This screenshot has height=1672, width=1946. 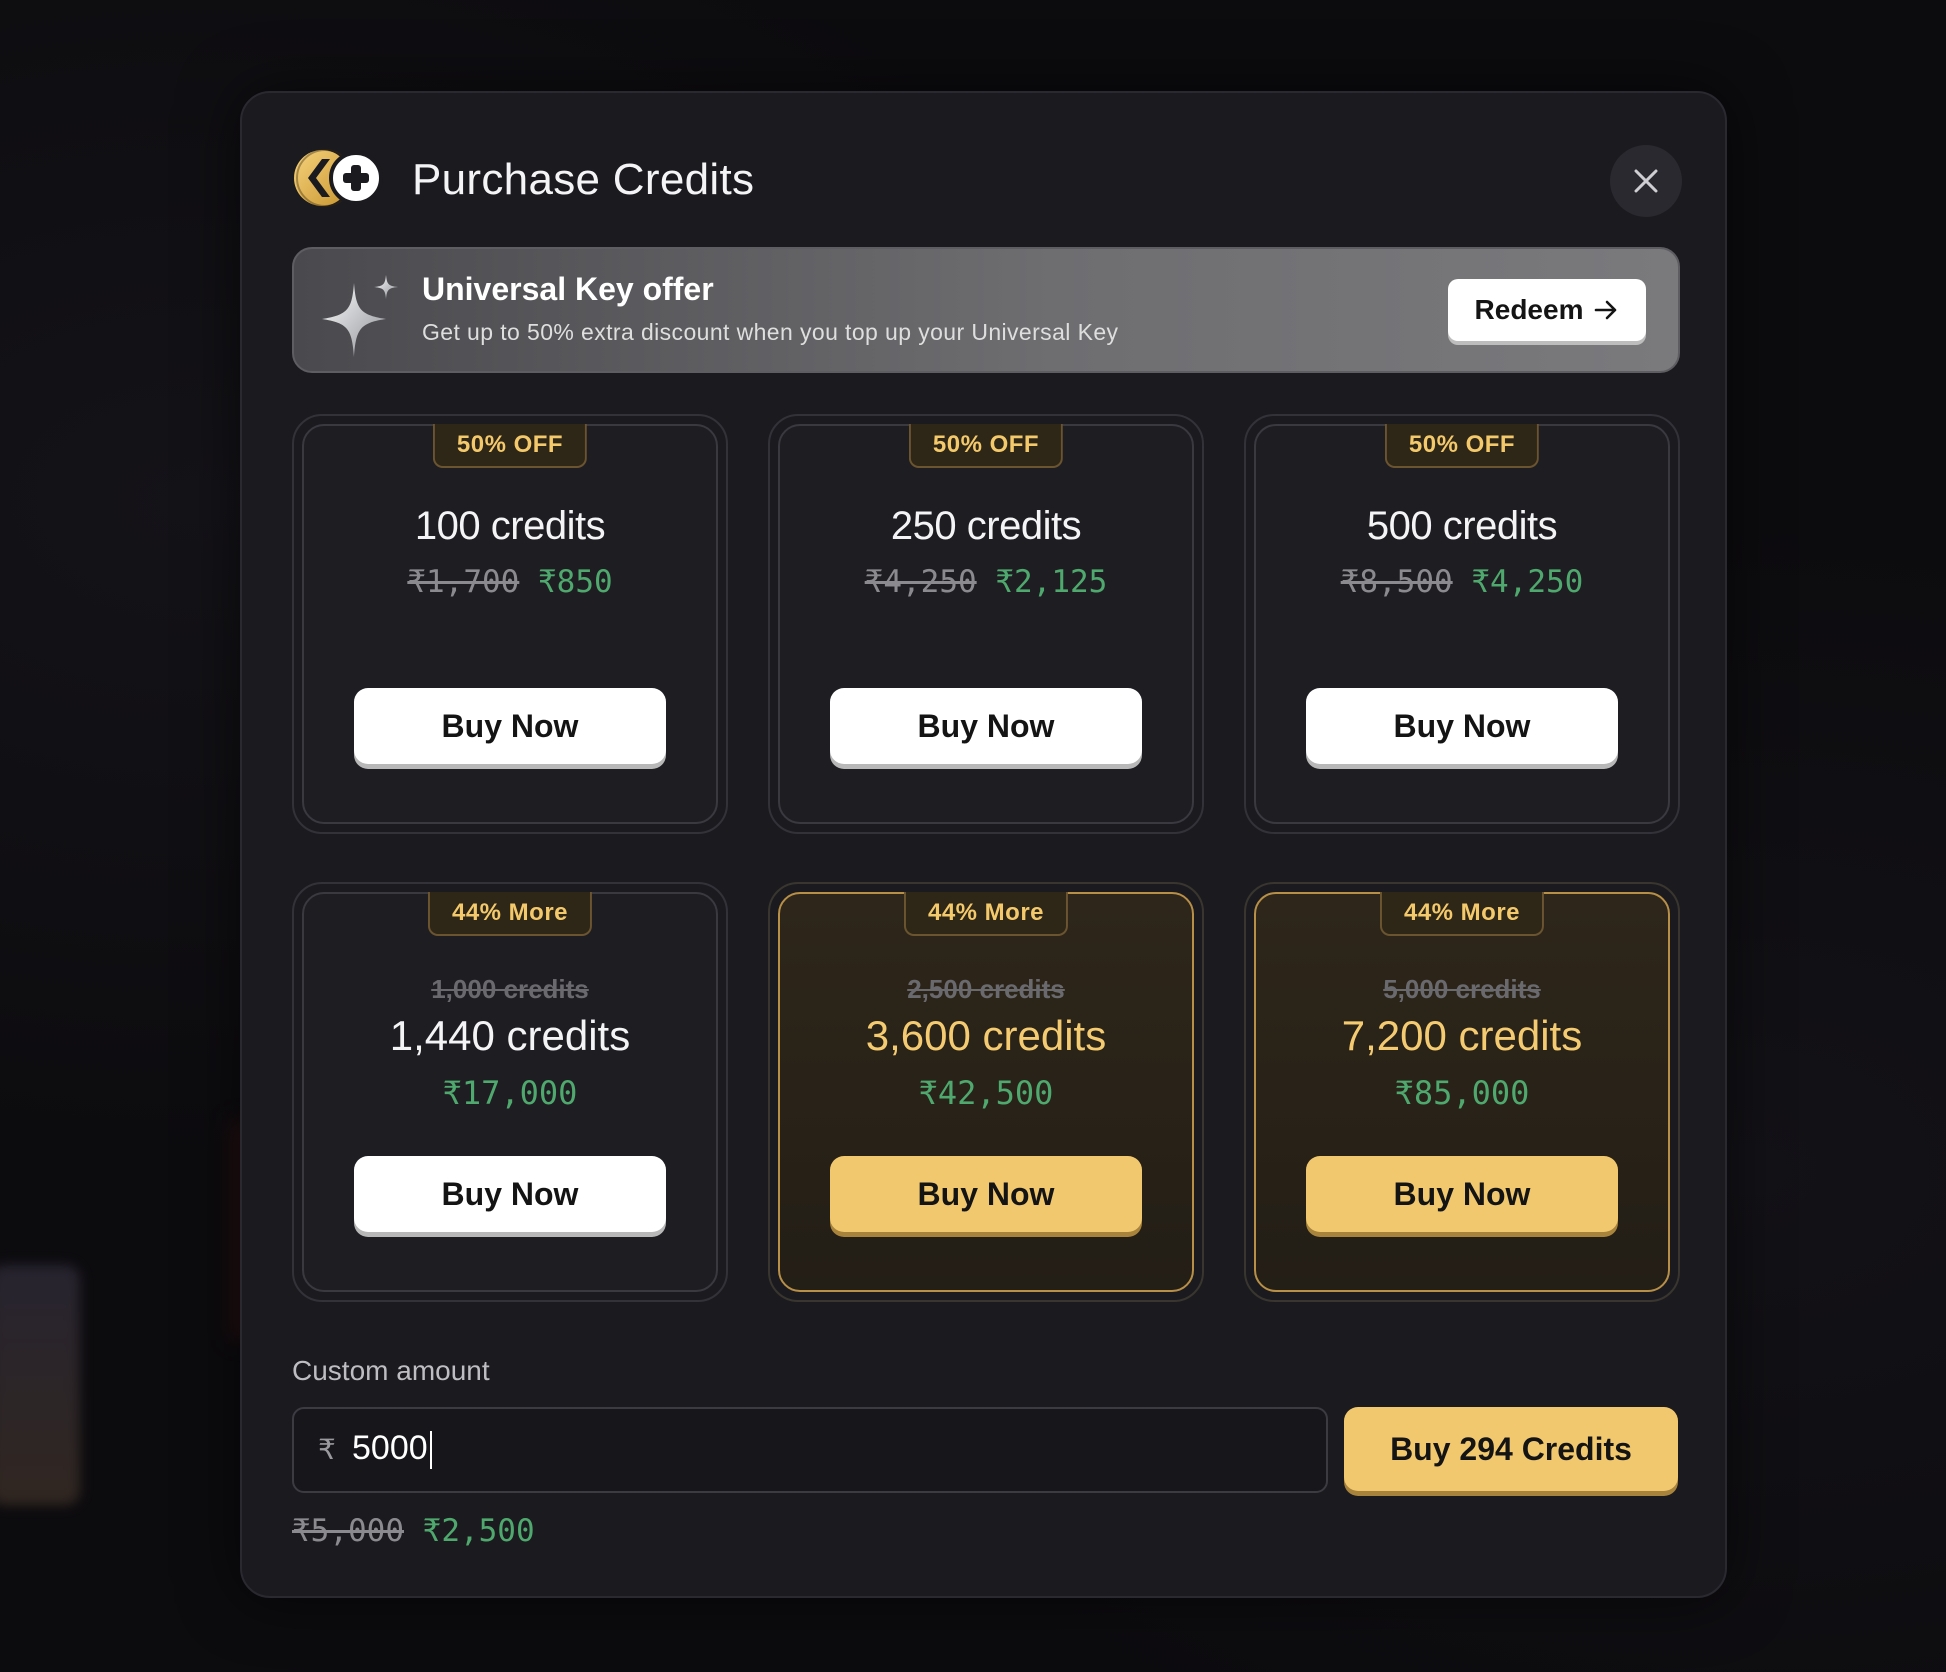 What do you see at coordinates (1462, 1035) in the screenshot?
I see `pack-credits: 7,200 credits` at bounding box center [1462, 1035].